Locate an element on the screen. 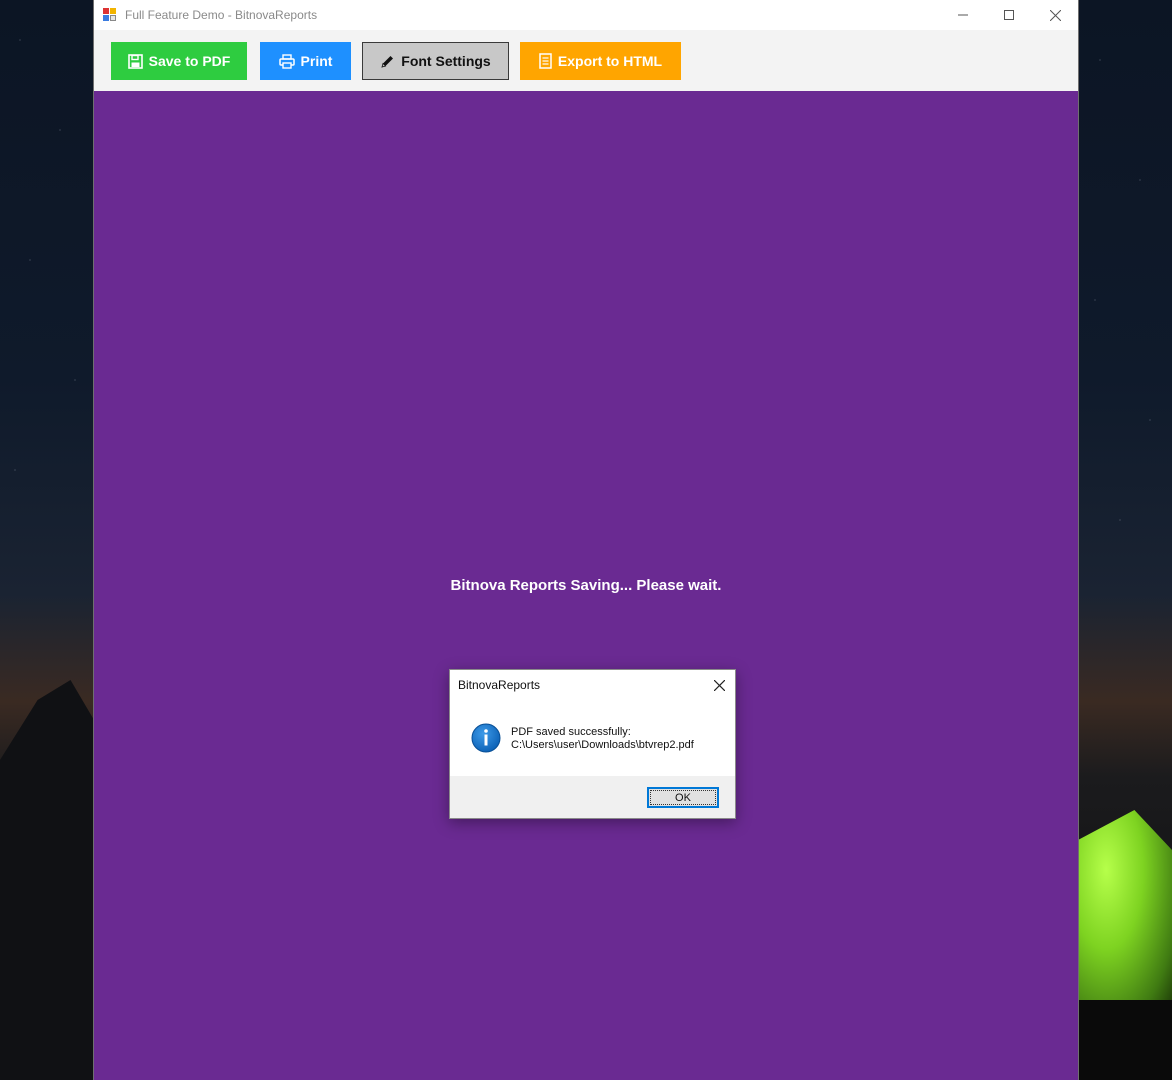 This screenshot has width=1172, height=1080. window-controls is located at coordinates (1009, 15).